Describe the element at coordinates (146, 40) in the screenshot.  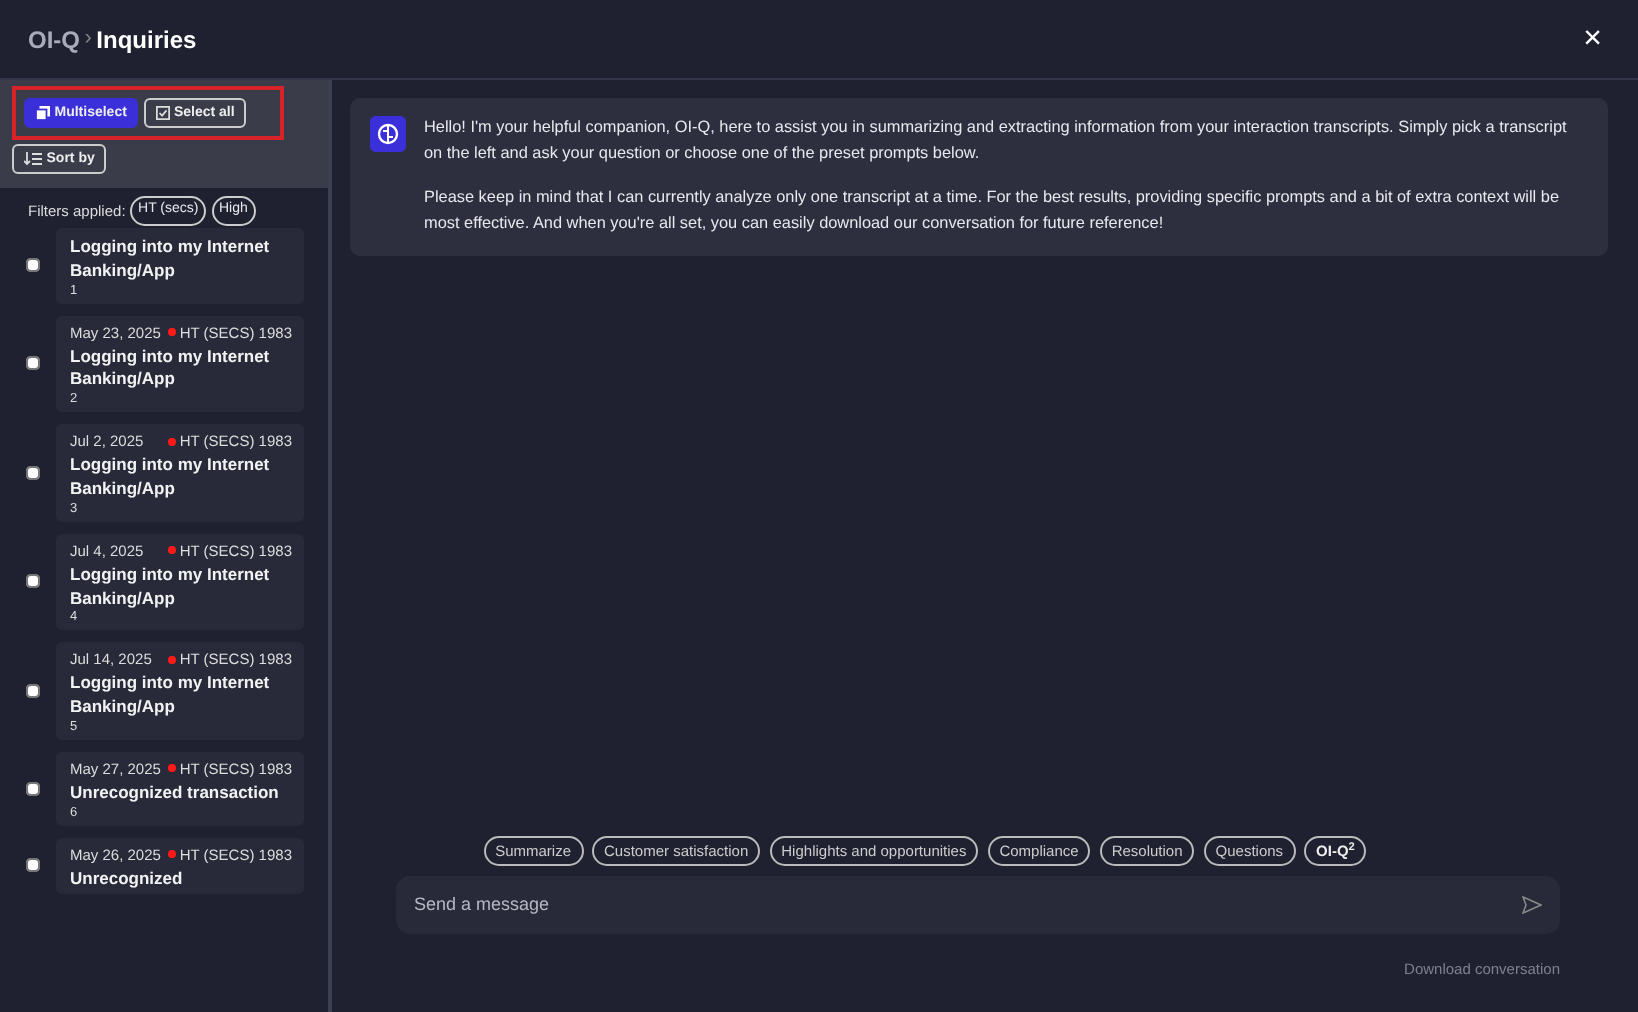
I see `page-title: Inquiries` at that location.